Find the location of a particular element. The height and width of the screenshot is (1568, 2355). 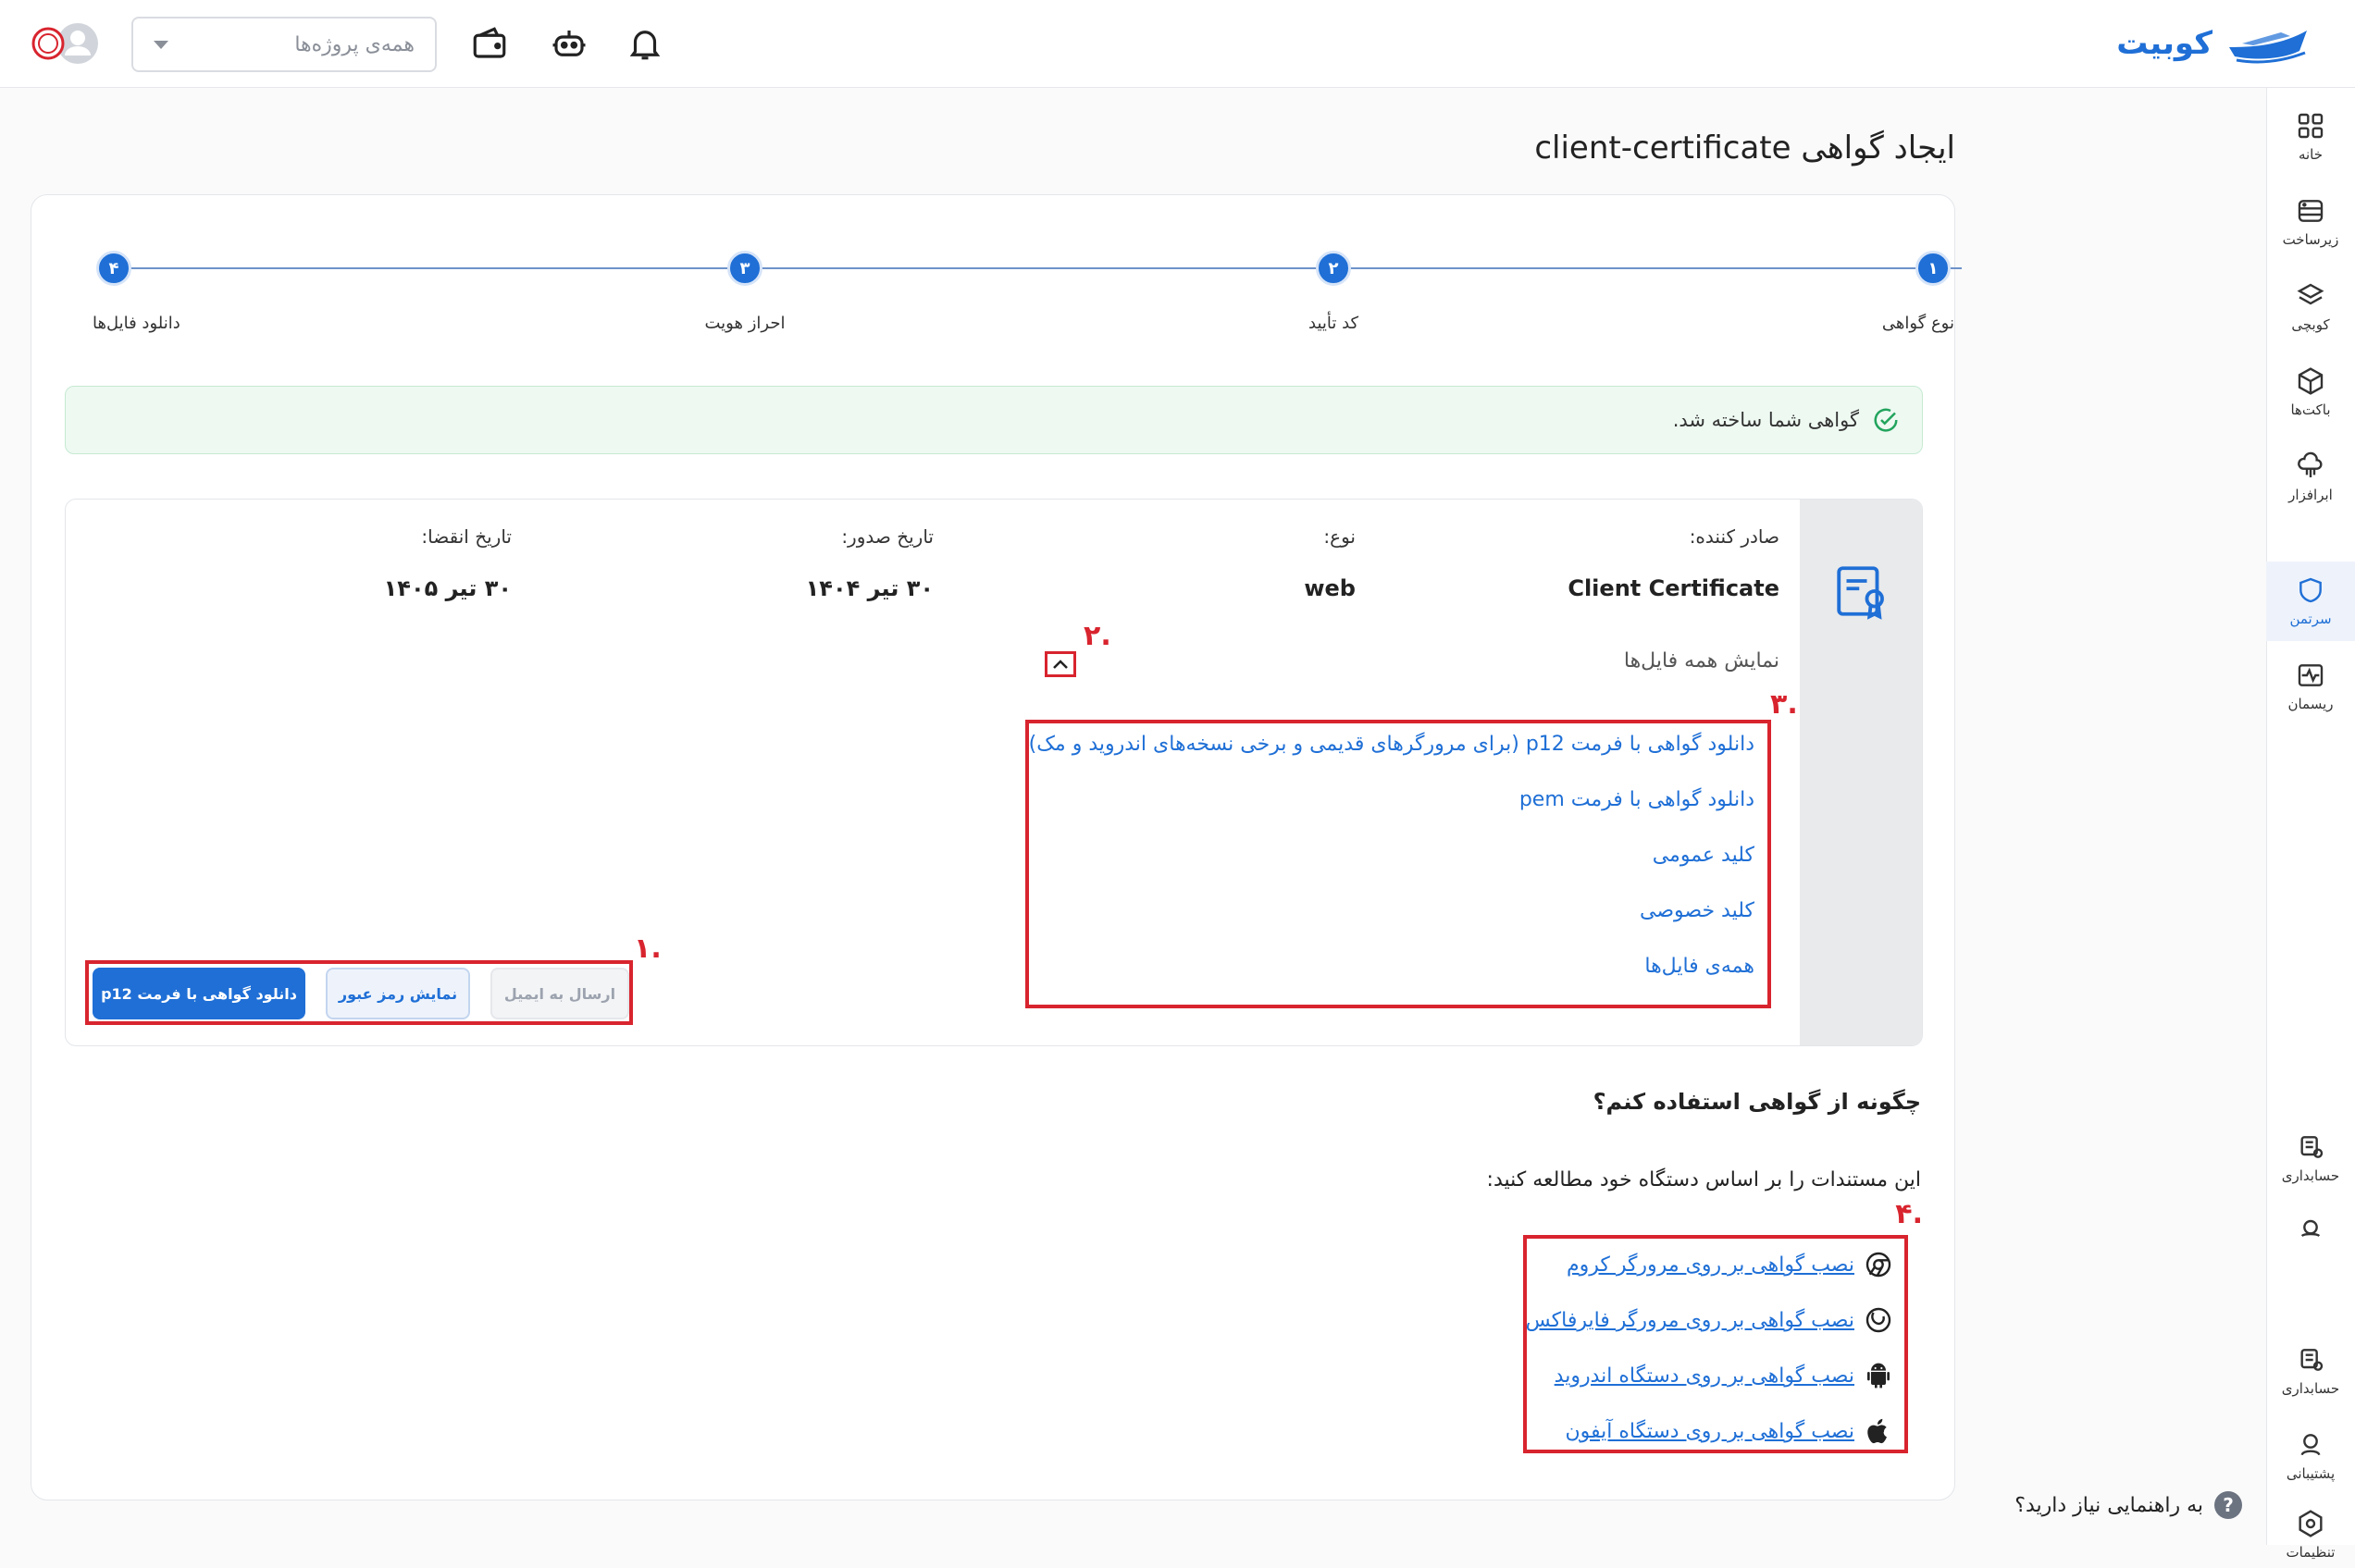

annotation-1: .۱ is located at coordinates (648, 948).